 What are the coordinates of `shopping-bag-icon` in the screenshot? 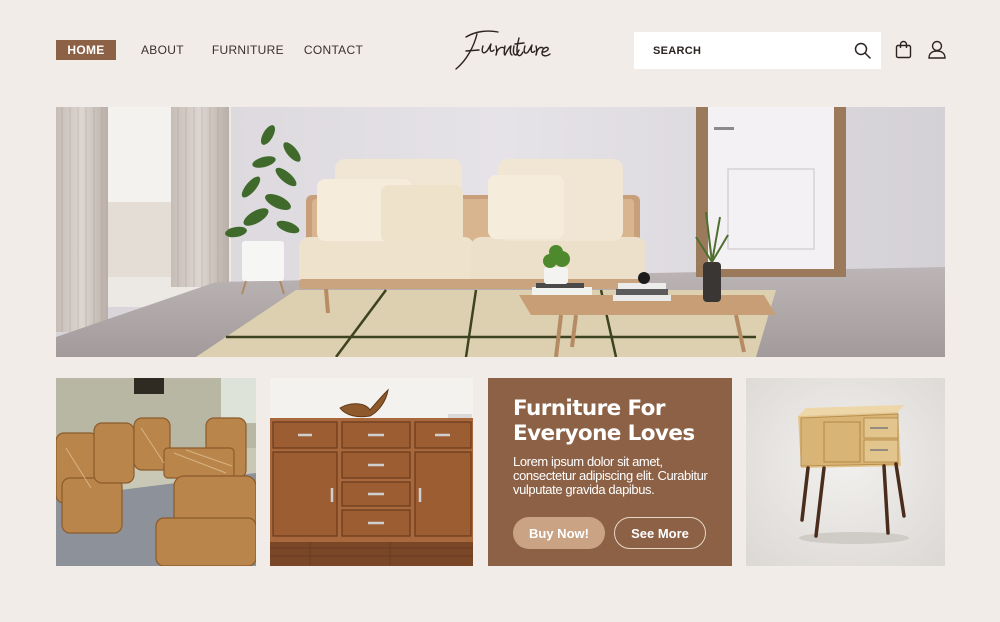 It's located at (903, 49).